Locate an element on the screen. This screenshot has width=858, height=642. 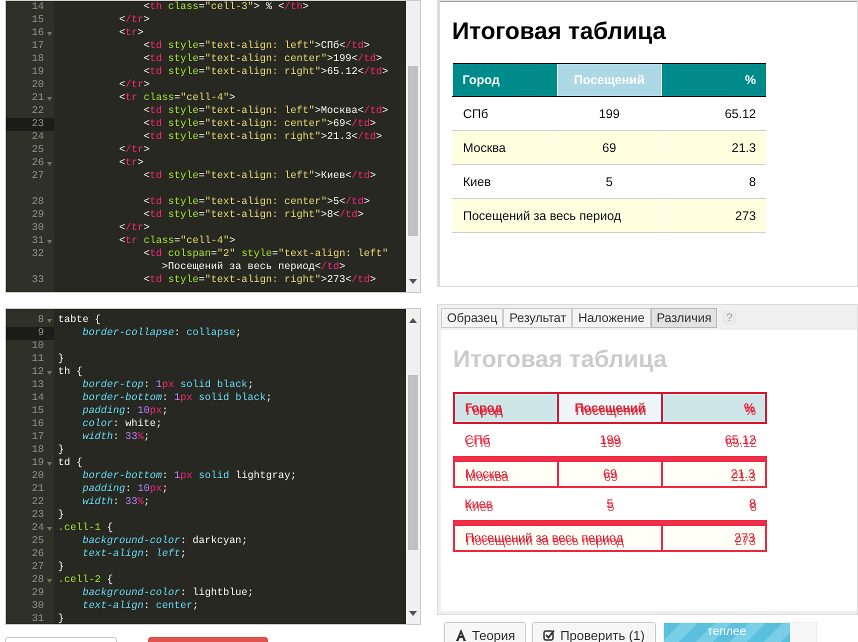
code-line: <td style="text-align: right">65.12</td> is located at coordinates (265, 72).